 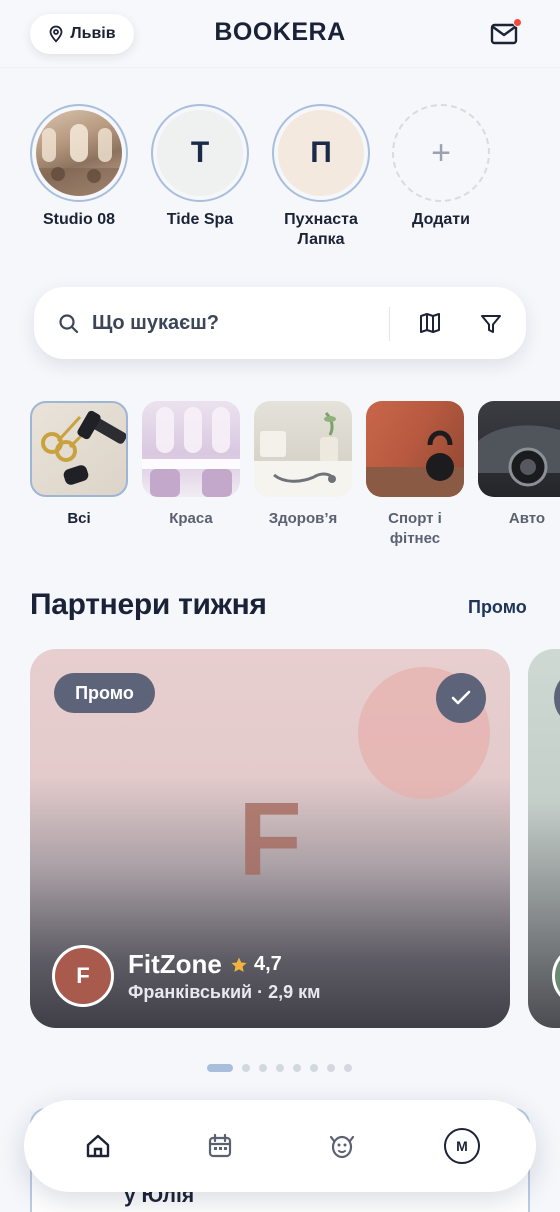 I want to click on category-sport: Спорт і фітнес, so click(x=415, y=475).